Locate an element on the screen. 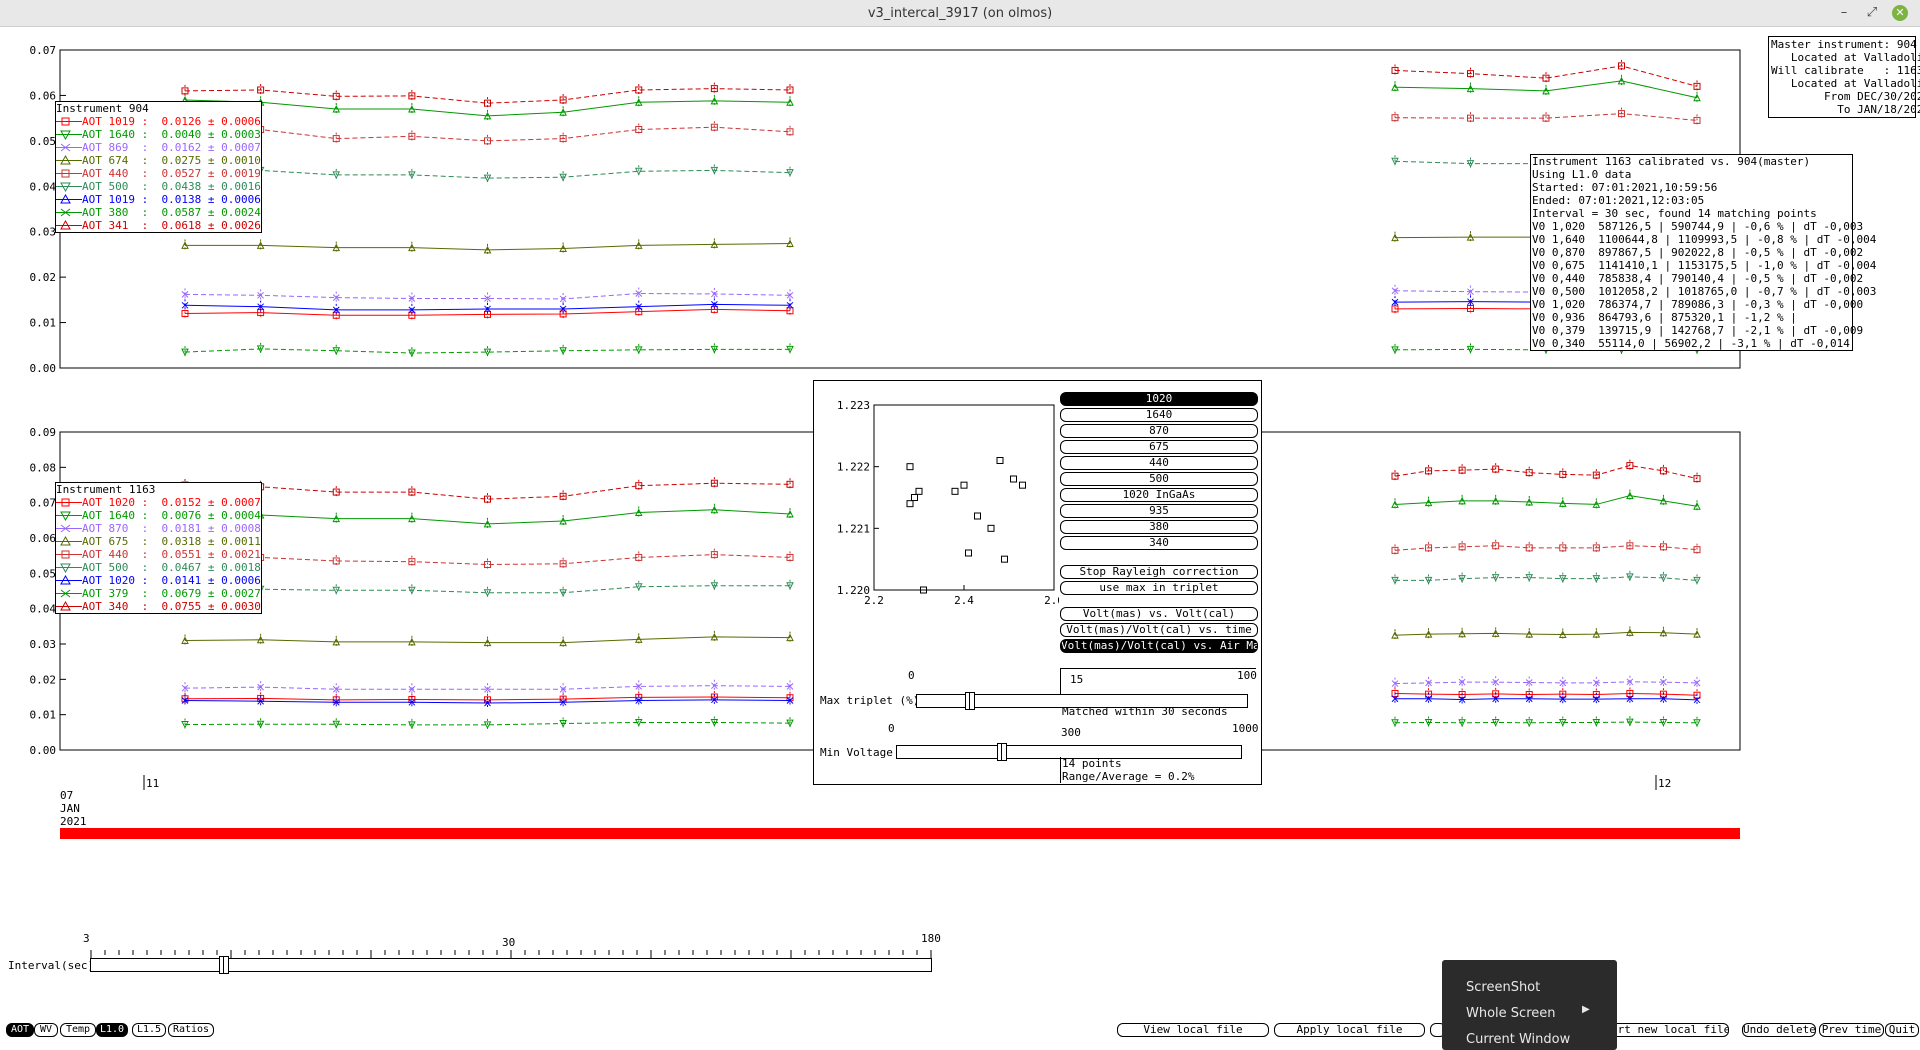  wavelength-button: 1020 is located at coordinates (1159, 399).